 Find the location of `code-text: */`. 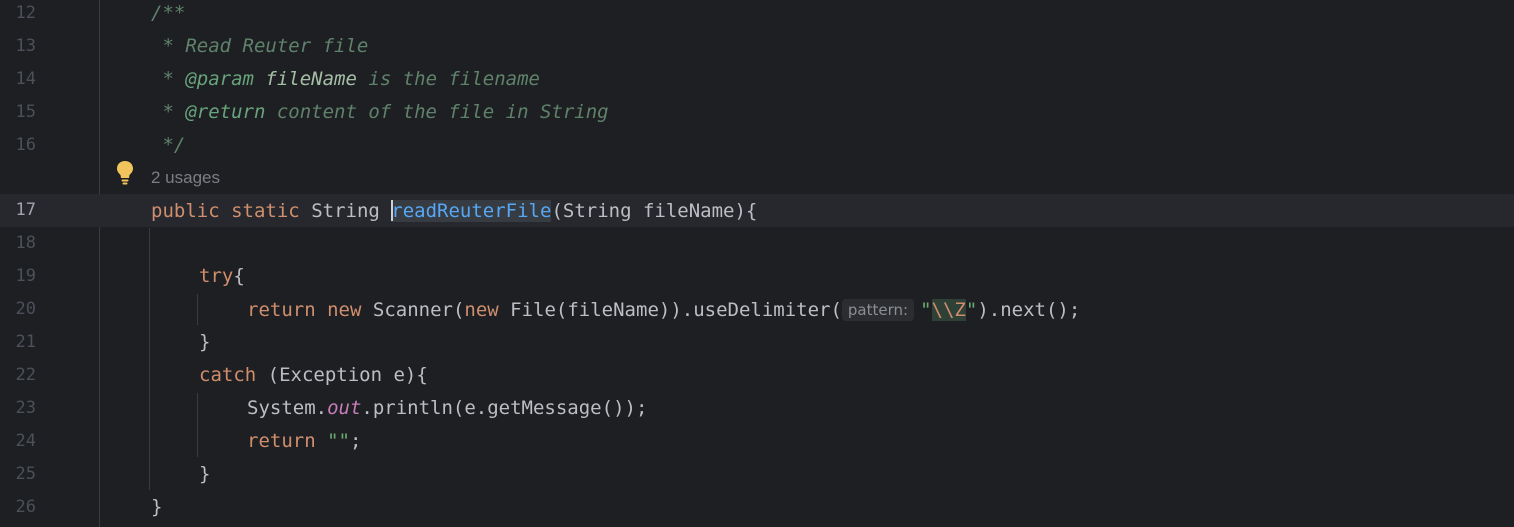

code-text: */ is located at coordinates (168, 145).